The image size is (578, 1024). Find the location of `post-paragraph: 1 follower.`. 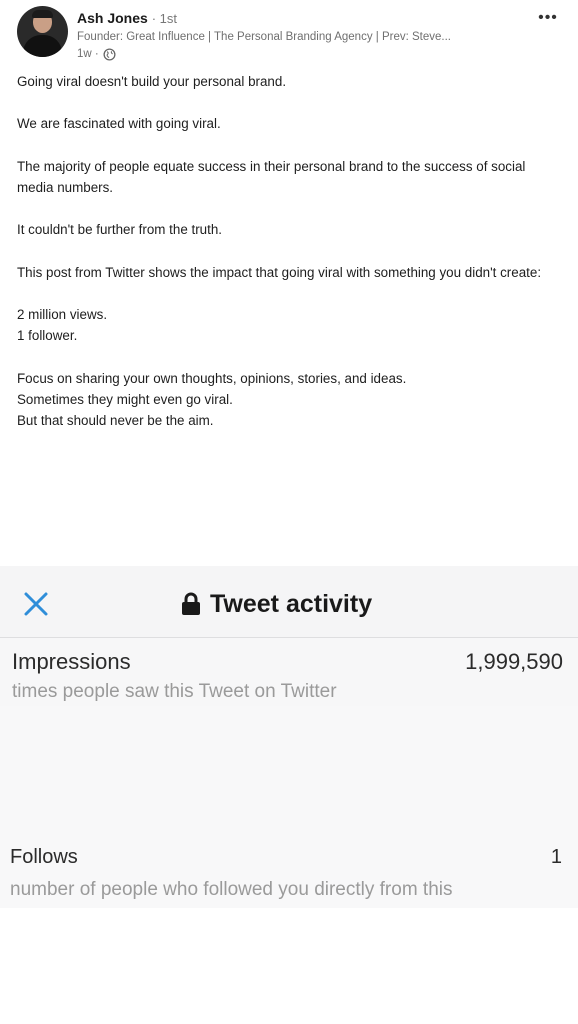

post-paragraph: 1 follower. is located at coordinates (47, 336).